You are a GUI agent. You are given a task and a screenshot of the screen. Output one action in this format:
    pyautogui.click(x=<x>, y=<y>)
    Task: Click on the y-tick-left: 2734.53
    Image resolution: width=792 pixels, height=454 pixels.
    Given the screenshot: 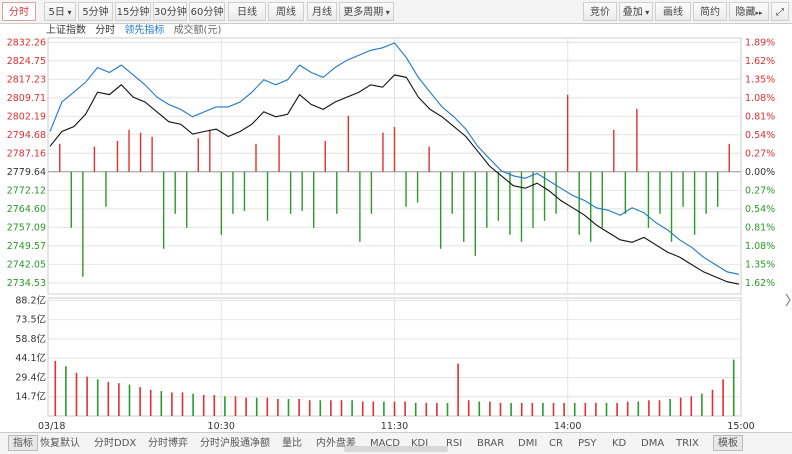 What is the action you would take?
    pyautogui.click(x=26, y=283)
    